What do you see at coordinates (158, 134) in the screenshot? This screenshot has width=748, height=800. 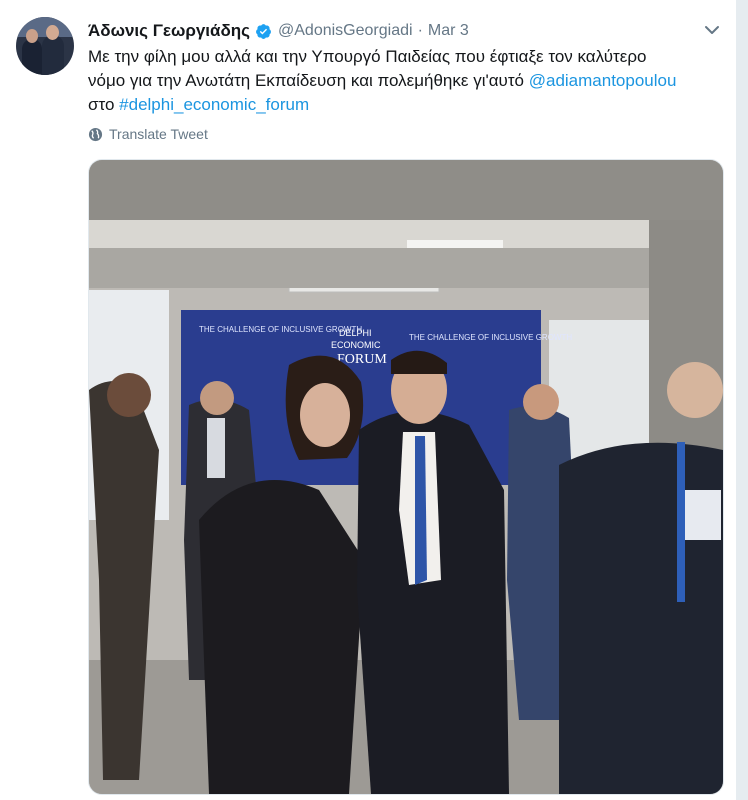 I see `translate-label: Translate Tweet` at bounding box center [158, 134].